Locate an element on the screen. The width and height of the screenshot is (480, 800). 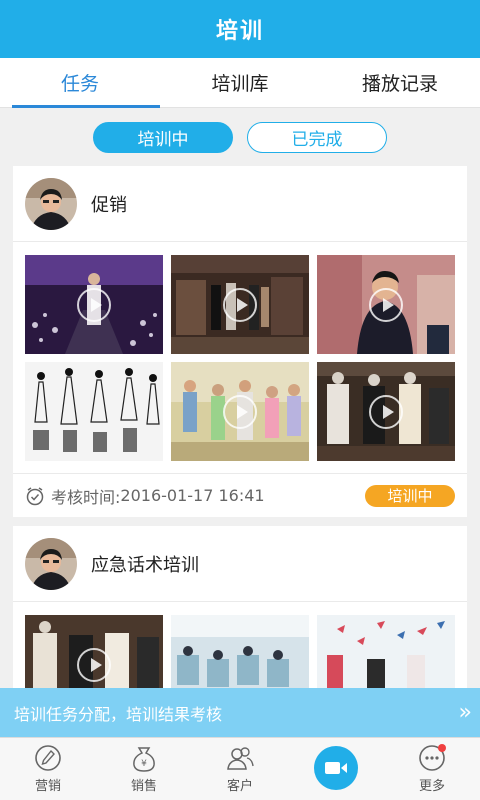
card-header: 应急话术培训 is located at coordinates (240, 564).